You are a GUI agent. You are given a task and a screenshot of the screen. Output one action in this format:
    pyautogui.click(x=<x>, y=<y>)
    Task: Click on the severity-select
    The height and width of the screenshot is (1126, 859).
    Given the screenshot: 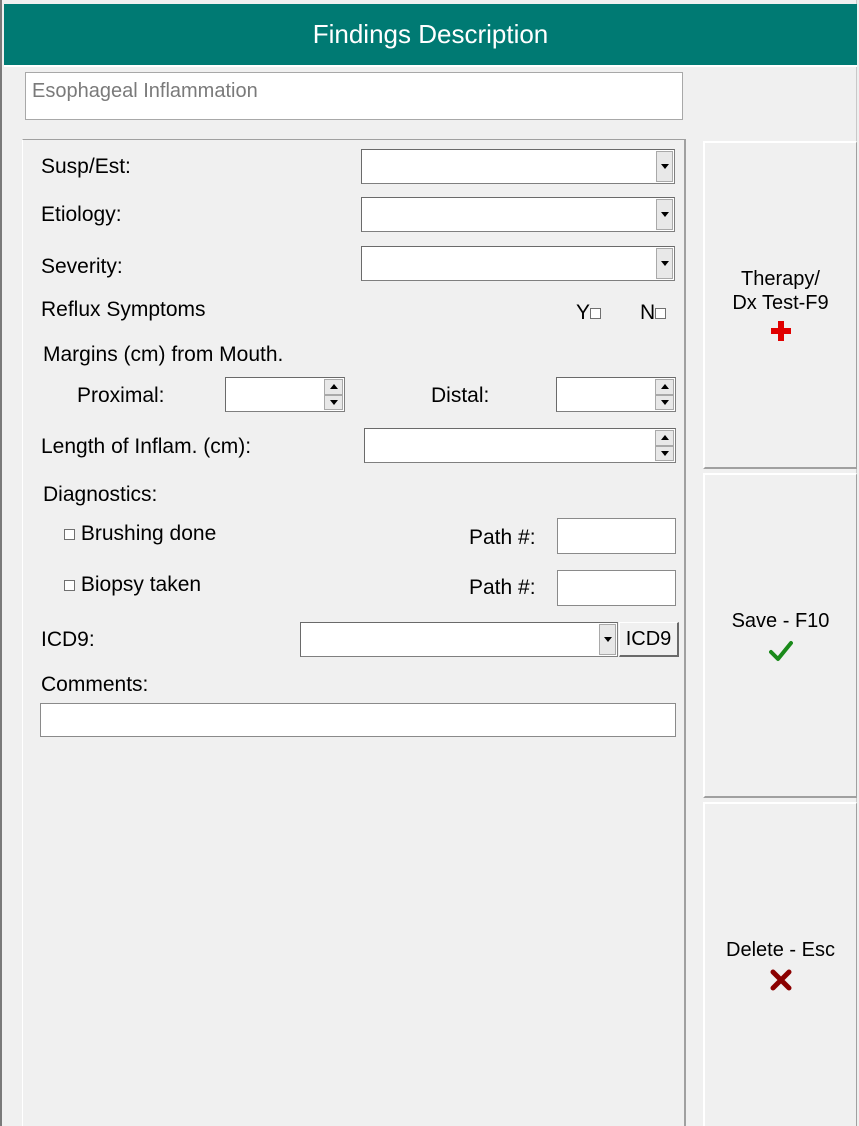 What is the action you would take?
    pyautogui.click(x=518, y=263)
    